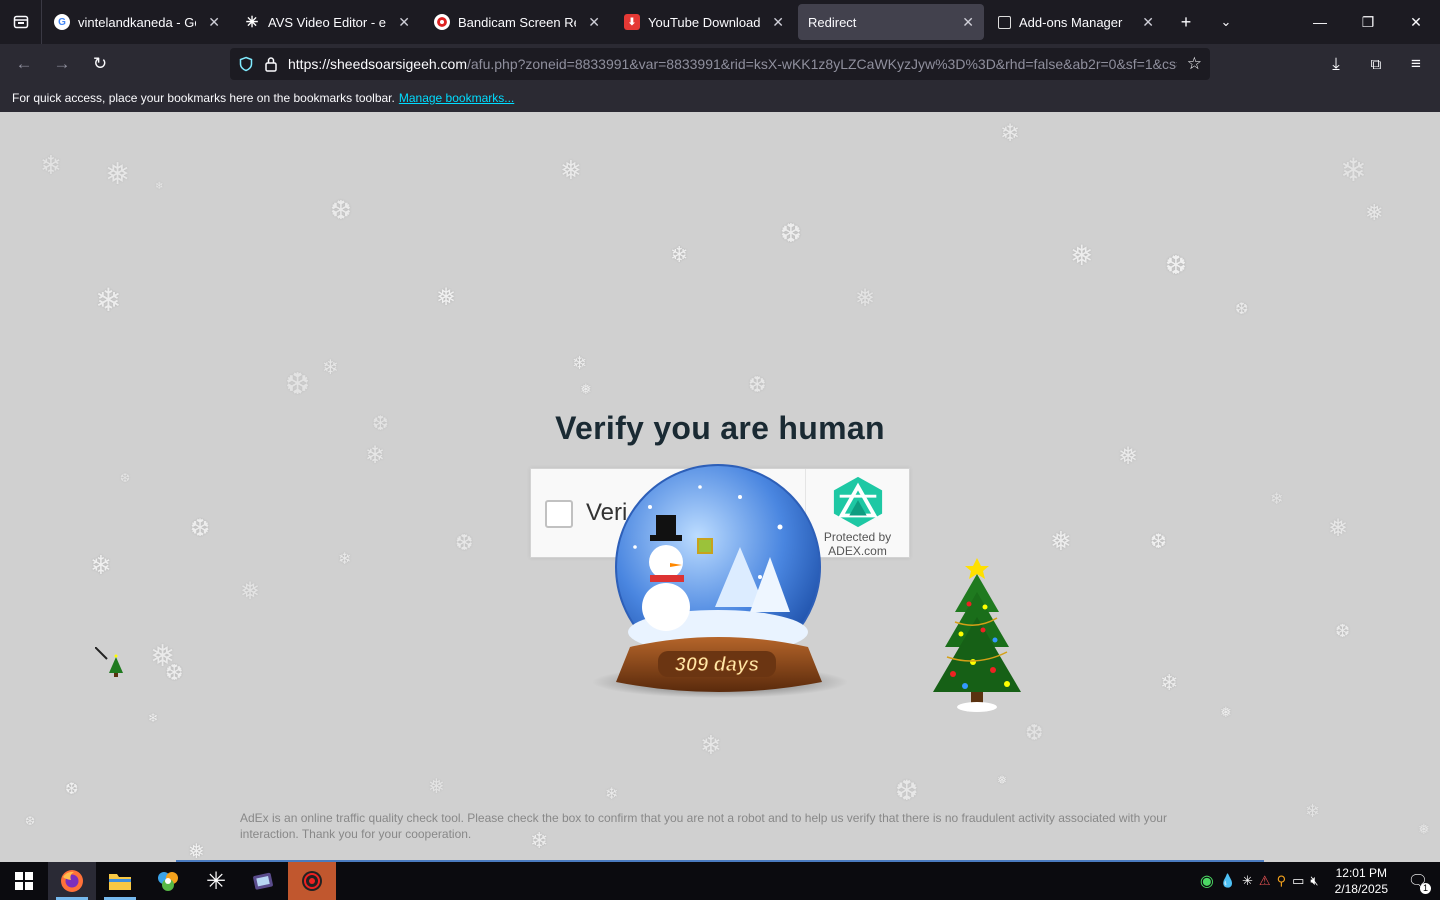 The image size is (1440, 900). What do you see at coordinates (1004, 22) in the screenshot?
I see `addons-icon` at bounding box center [1004, 22].